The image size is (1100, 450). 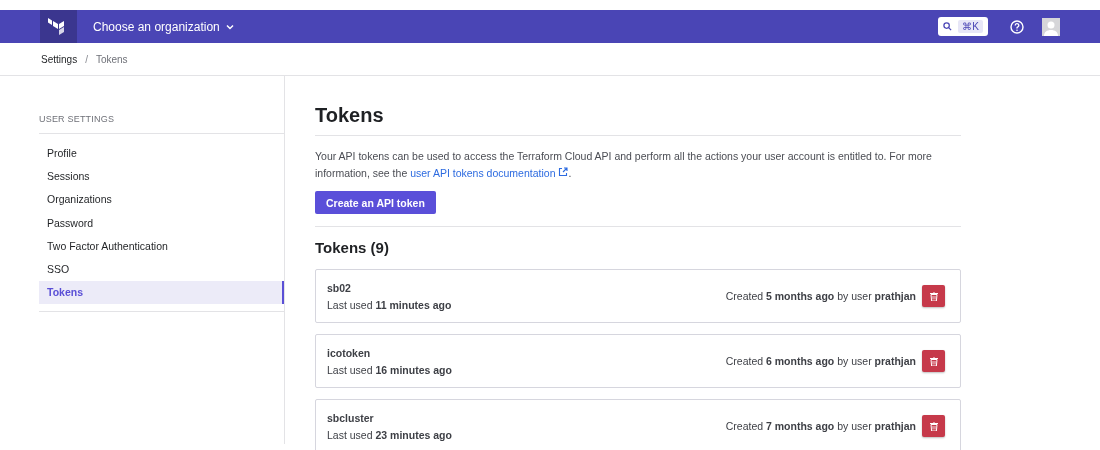 What do you see at coordinates (161, 124) in the screenshot?
I see `sidebar-heading: USER SETTINGS` at bounding box center [161, 124].